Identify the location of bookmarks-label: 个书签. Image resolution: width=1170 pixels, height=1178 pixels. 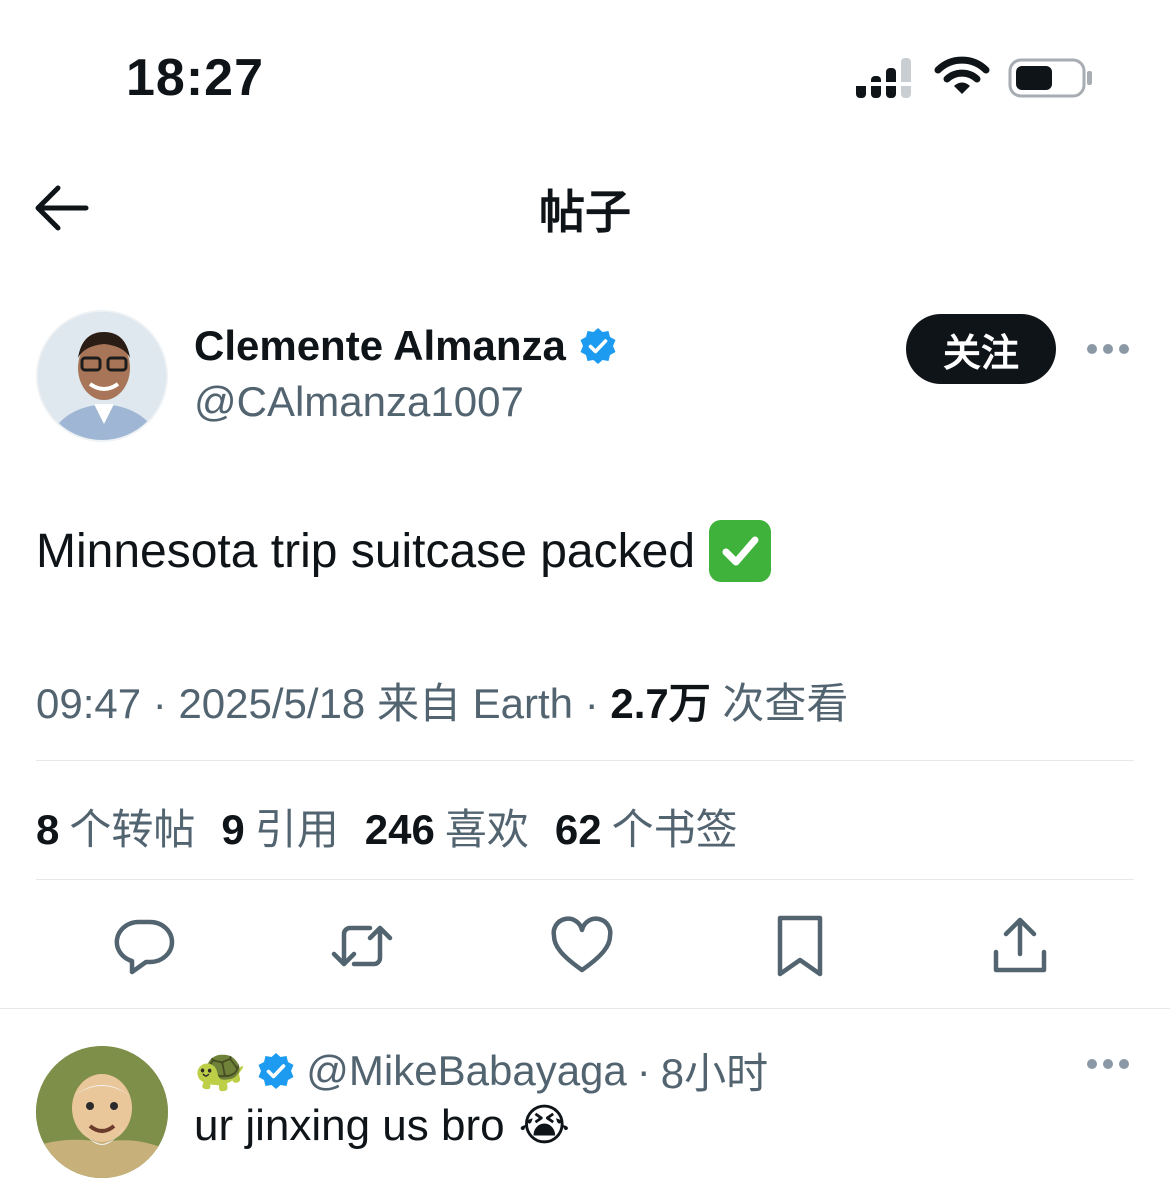
(674, 829).